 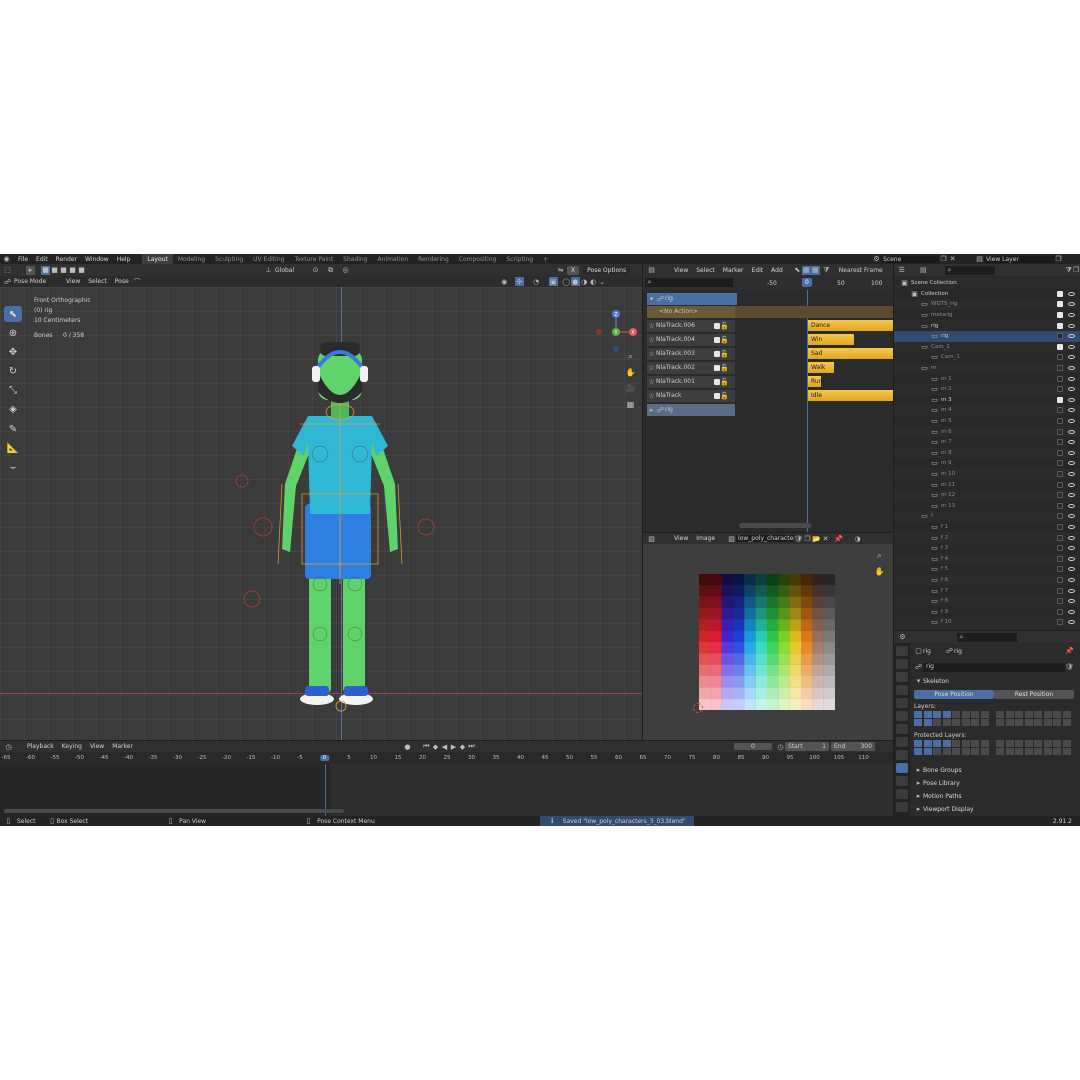 What do you see at coordinates (838, 538) in the screenshot?
I see `pin-icon: 📌` at bounding box center [838, 538].